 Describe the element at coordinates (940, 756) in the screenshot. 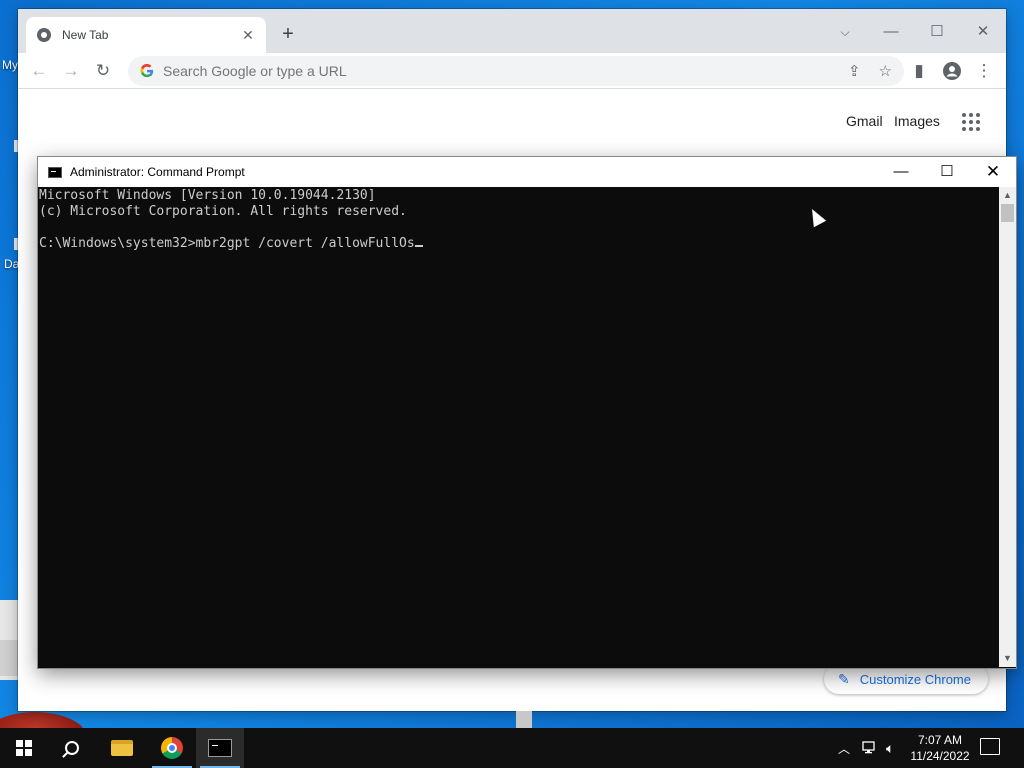

I see `clock-date: 11/24/2022` at that location.